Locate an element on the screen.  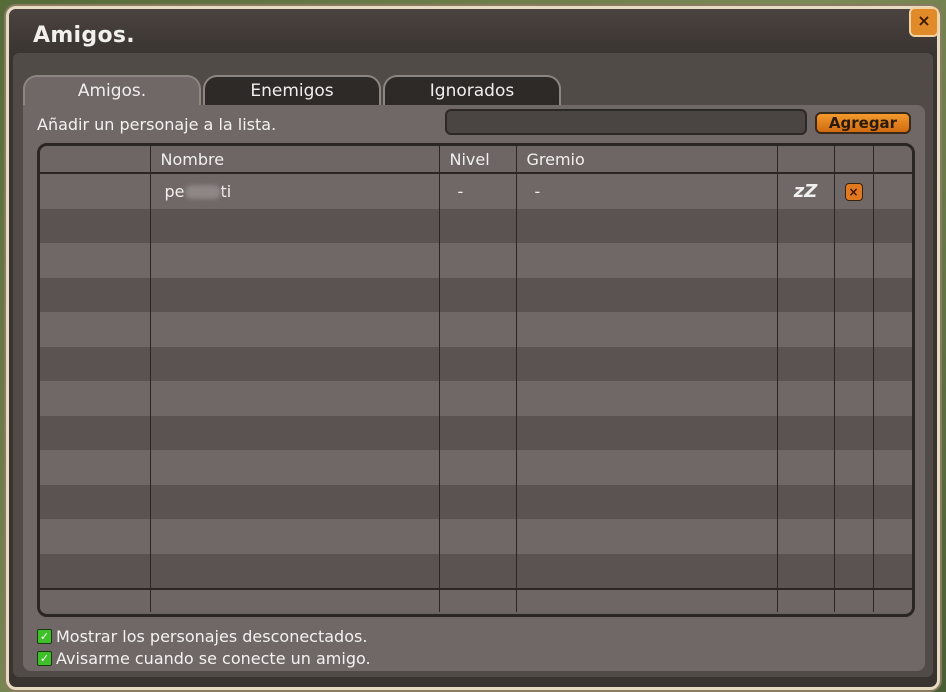
header-remove is located at coordinates (853, 160).